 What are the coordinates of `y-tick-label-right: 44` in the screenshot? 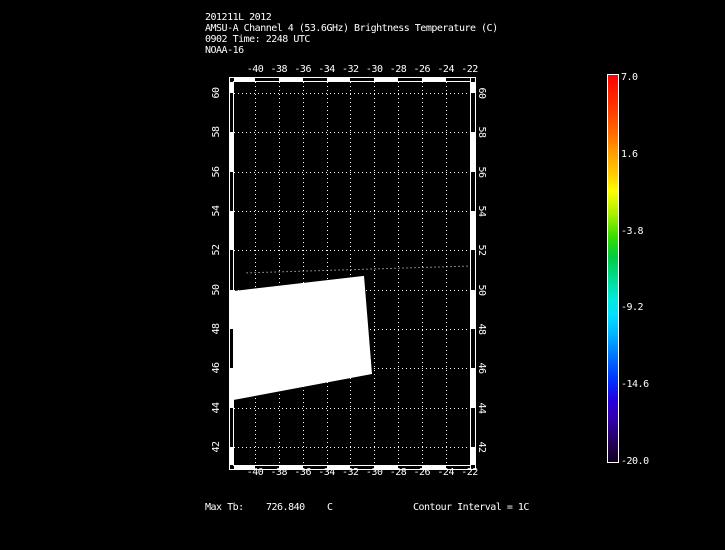 It's located at (481, 408).